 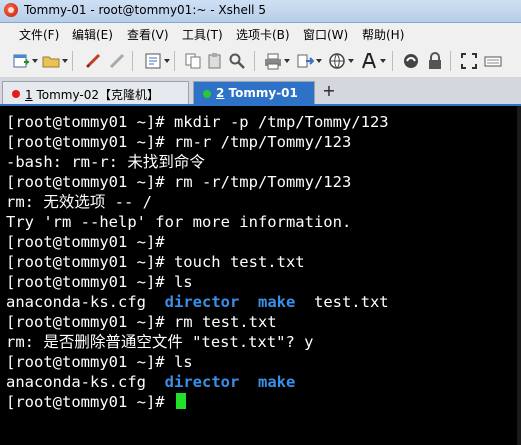 I want to click on add-tab-button: +, so click(x=329, y=92).